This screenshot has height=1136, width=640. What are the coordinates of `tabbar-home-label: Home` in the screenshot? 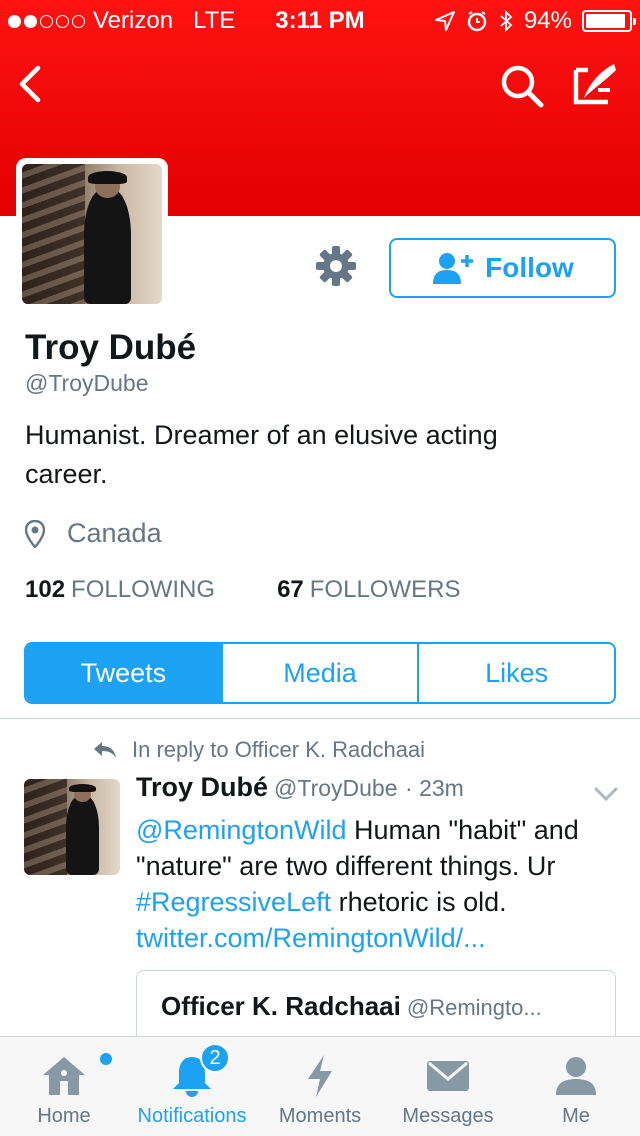 It's located at (64, 1116).